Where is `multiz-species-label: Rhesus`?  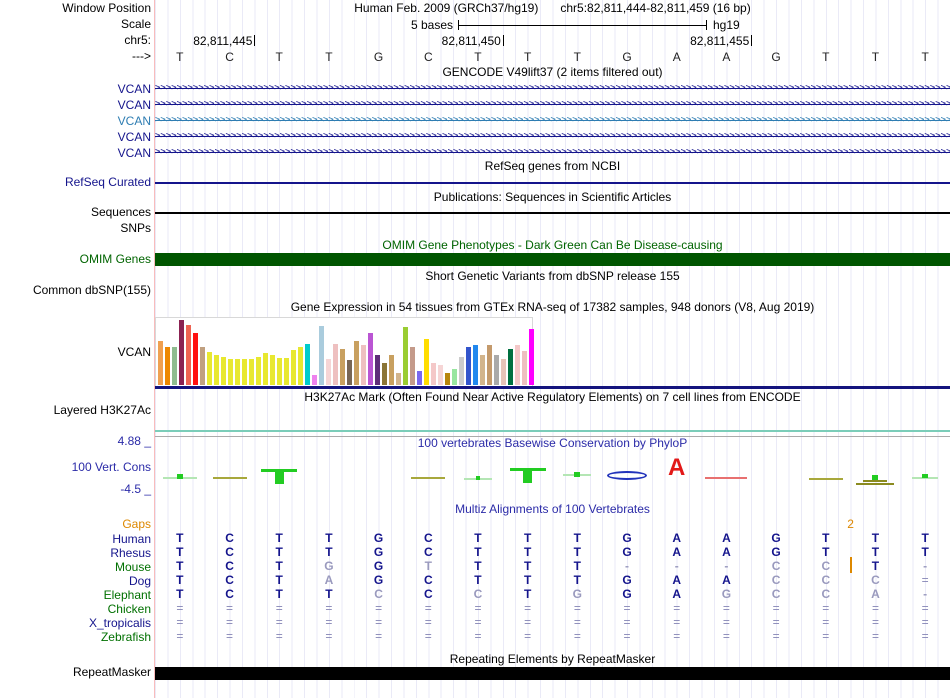
multiz-species-label: Rhesus is located at coordinates (75, 553).